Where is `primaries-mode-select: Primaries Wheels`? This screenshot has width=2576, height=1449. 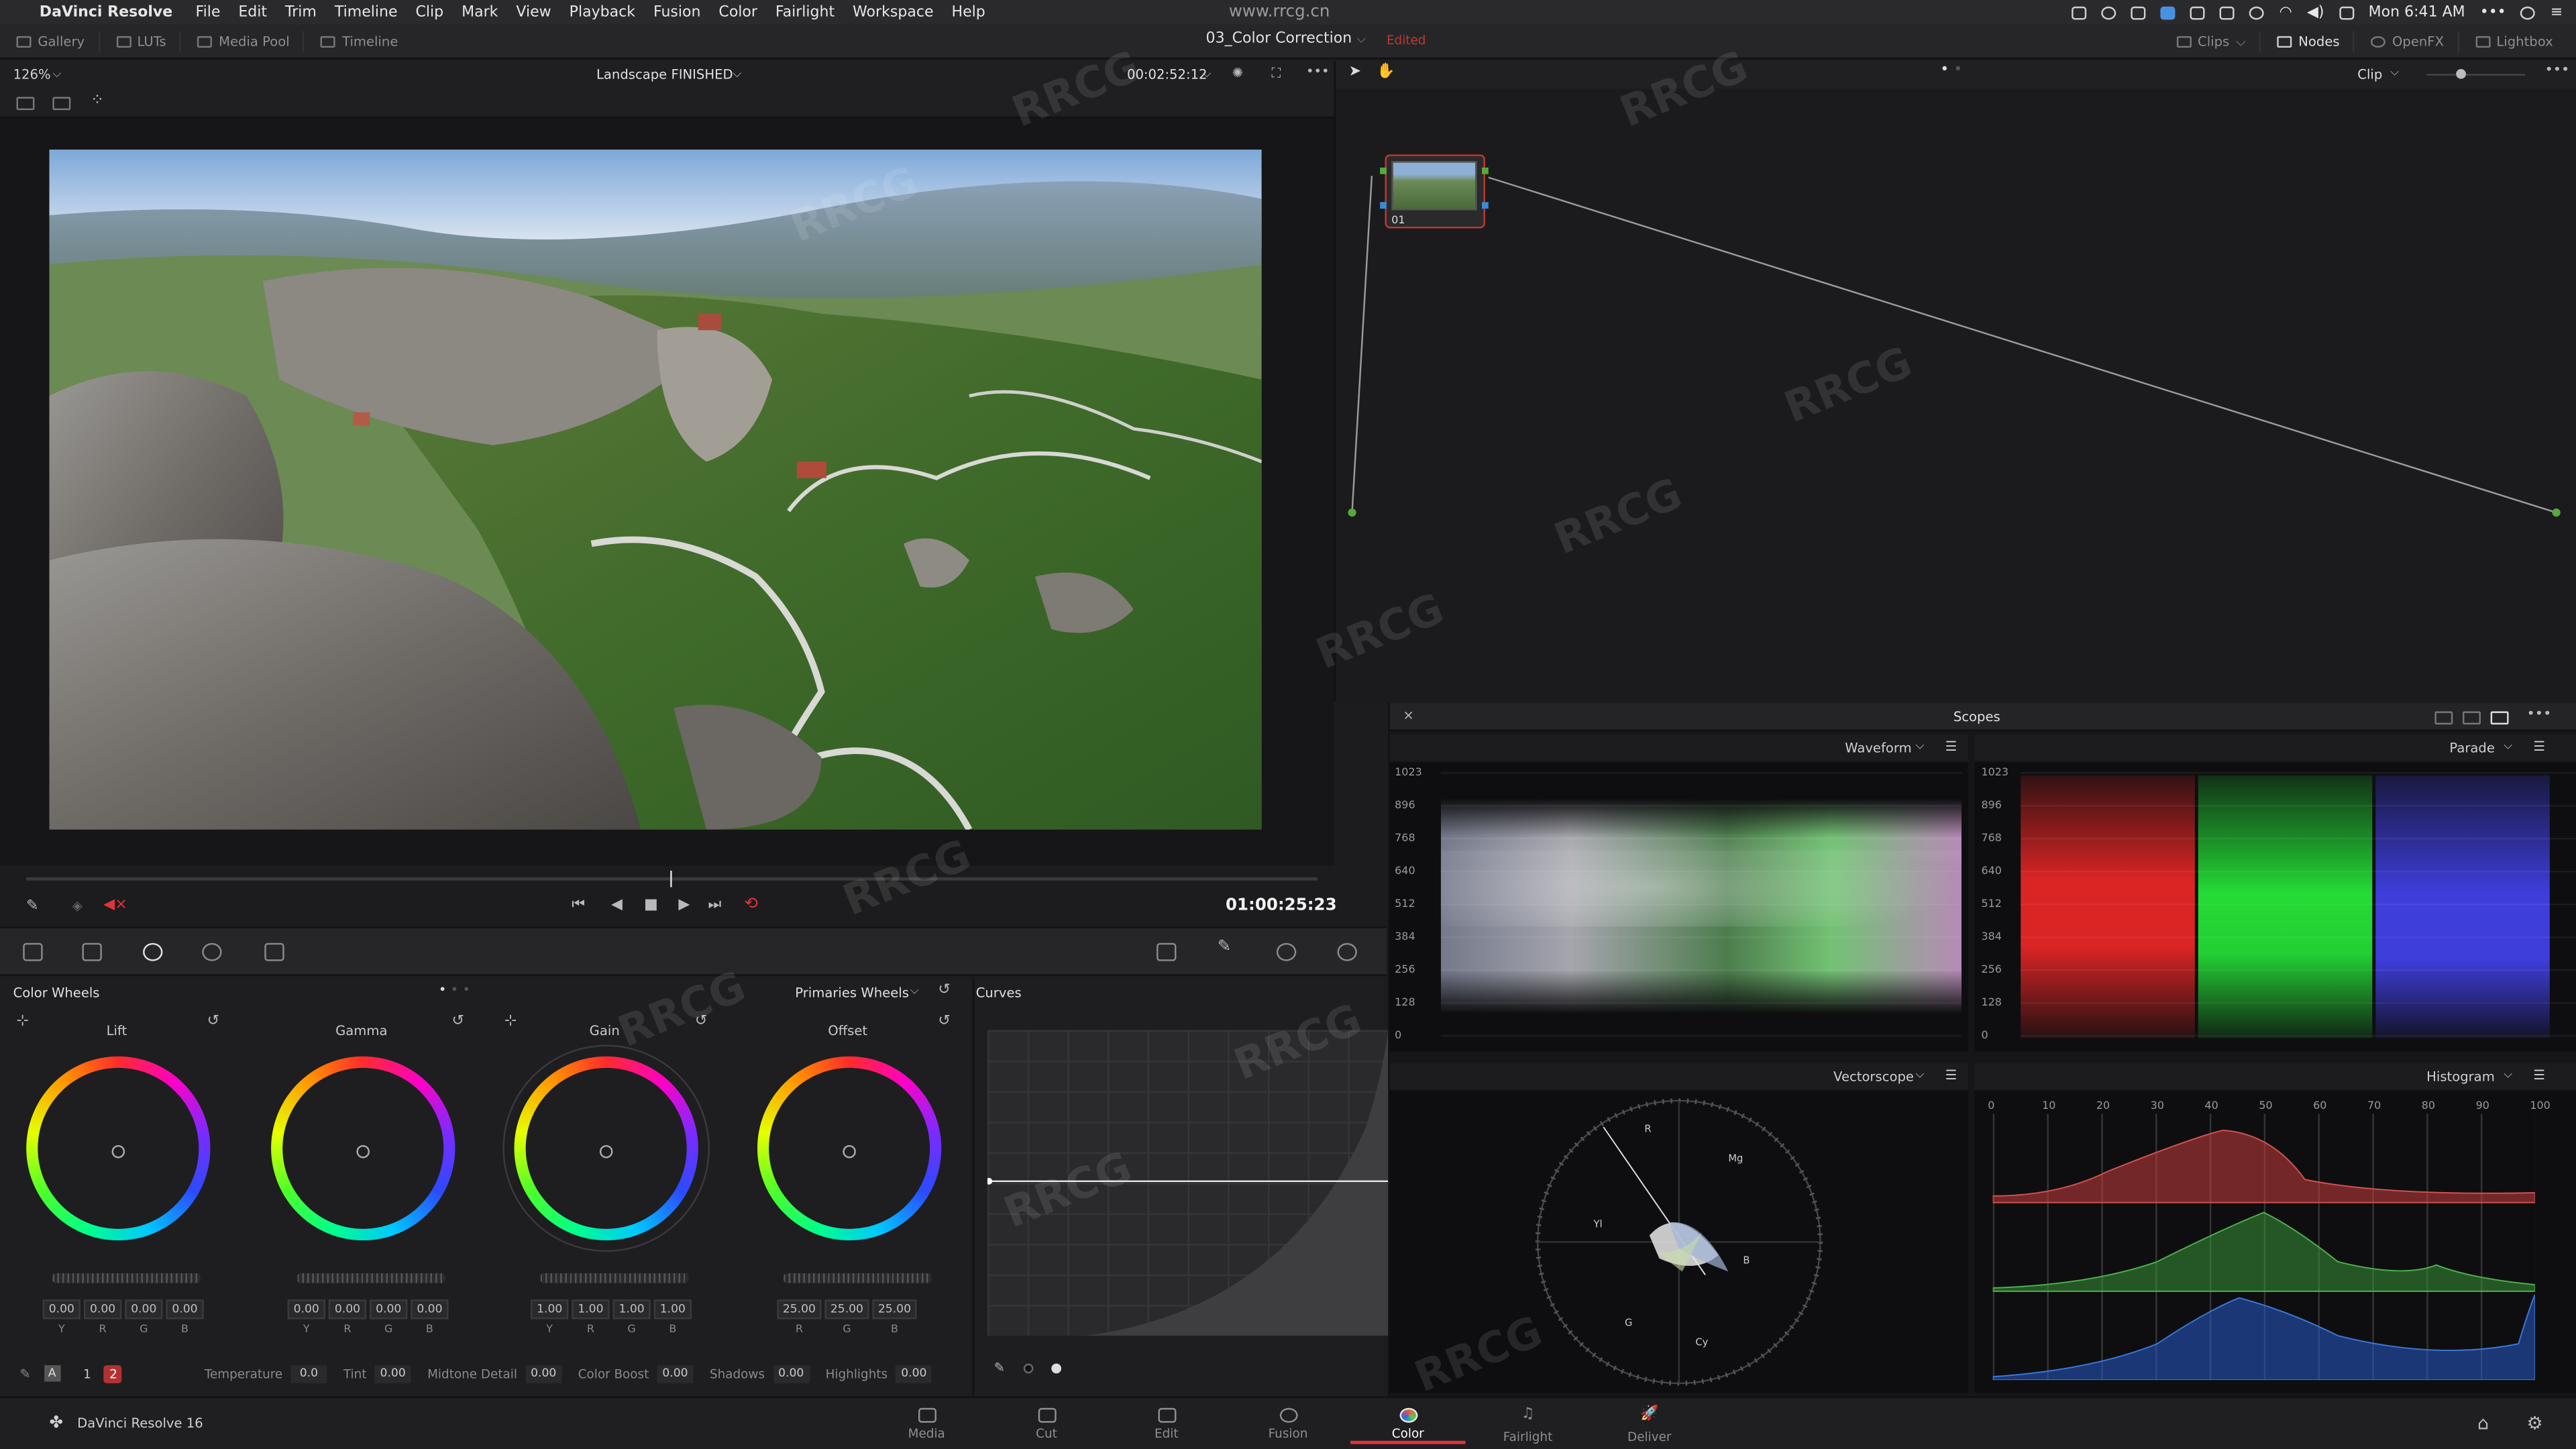
primaries-mode-select: Primaries Wheels is located at coordinates (852, 992).